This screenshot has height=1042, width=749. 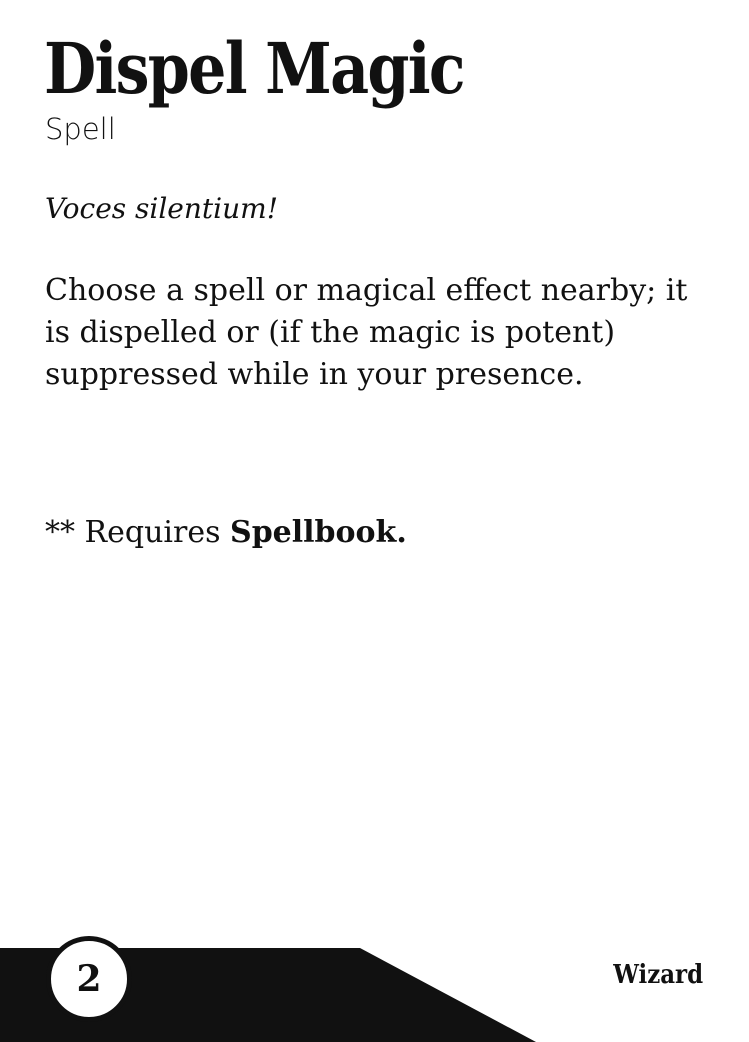 What do you see at coordinates (268, 995) in the screenshot?
I see `footer-banner` at bounding box center [268, 995].